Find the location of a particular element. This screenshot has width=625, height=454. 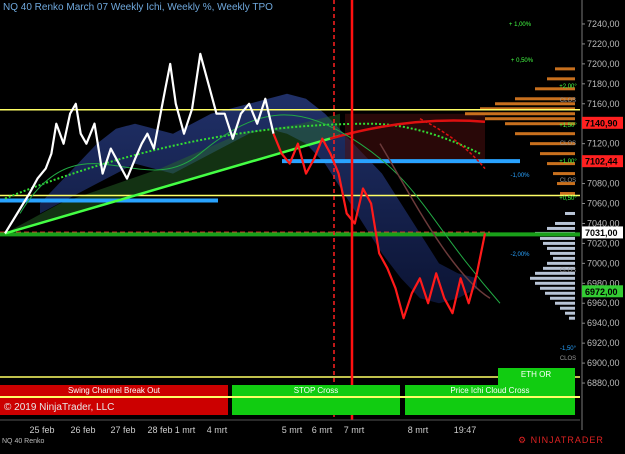

price-flag-label: 7102,44 is located at coordinates (601, 162).